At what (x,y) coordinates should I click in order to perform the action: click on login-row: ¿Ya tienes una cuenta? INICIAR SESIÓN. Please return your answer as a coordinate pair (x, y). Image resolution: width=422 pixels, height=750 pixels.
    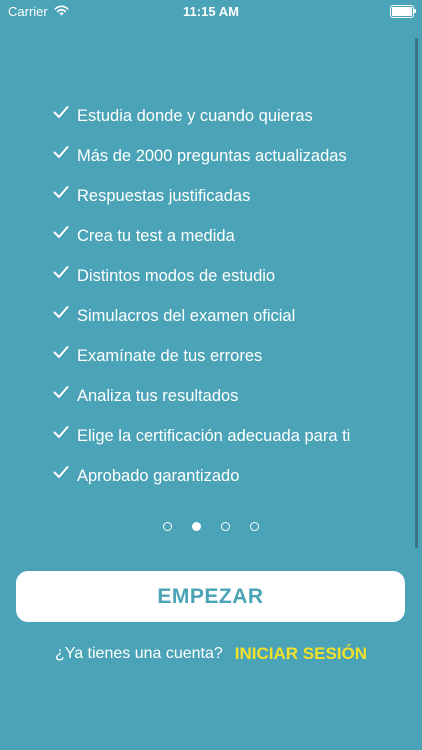
    Looking at the image, I should click on (211, 654).